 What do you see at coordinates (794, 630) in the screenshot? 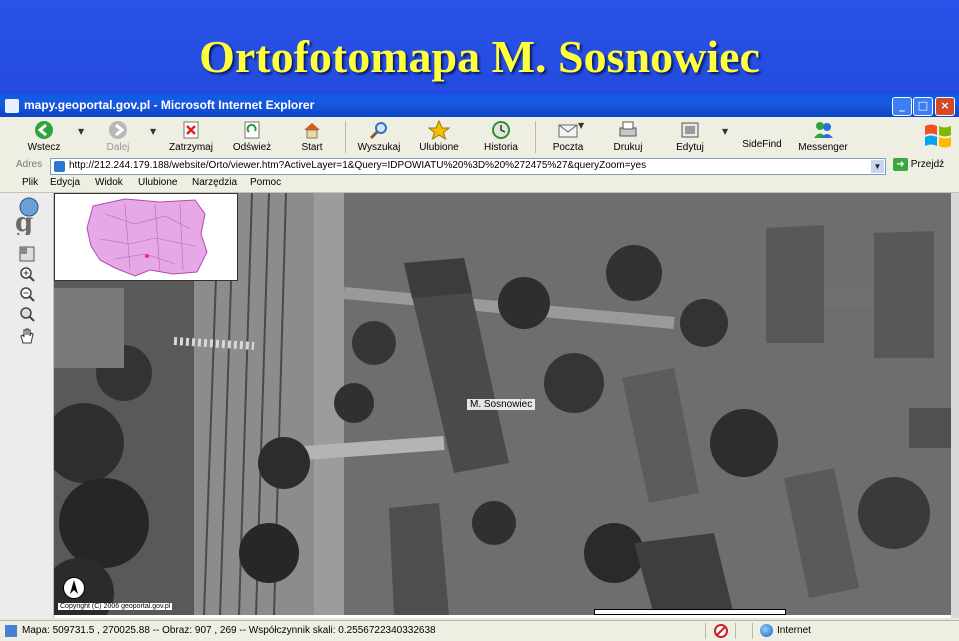
I see `security-zone-label: Internet` at bounding box center [794, 630].